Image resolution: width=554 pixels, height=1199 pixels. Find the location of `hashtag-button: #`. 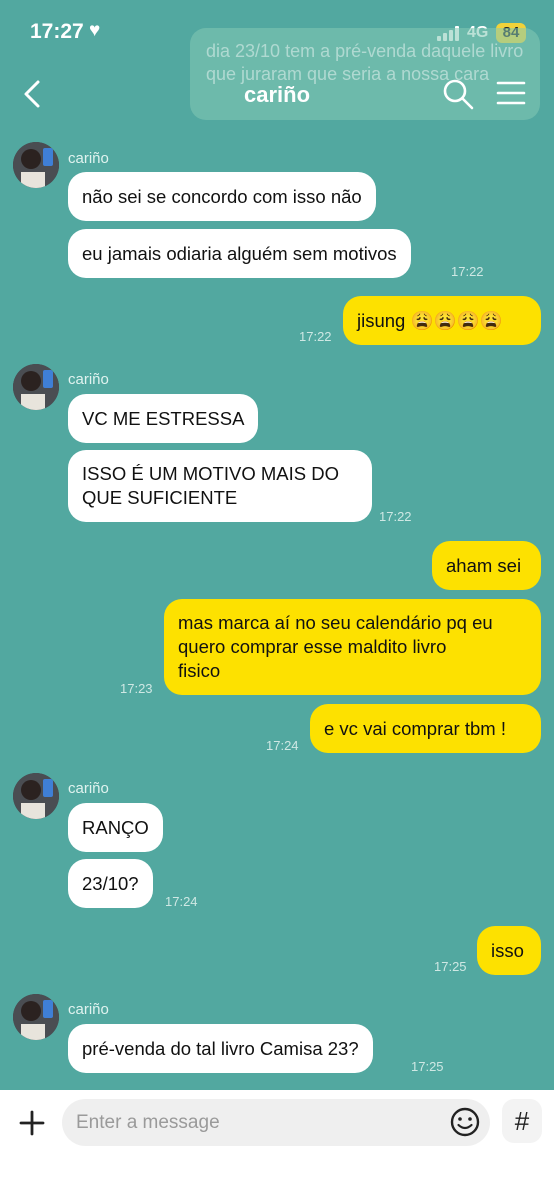

hashtag-button: # is located at coordinates (522, 1121).